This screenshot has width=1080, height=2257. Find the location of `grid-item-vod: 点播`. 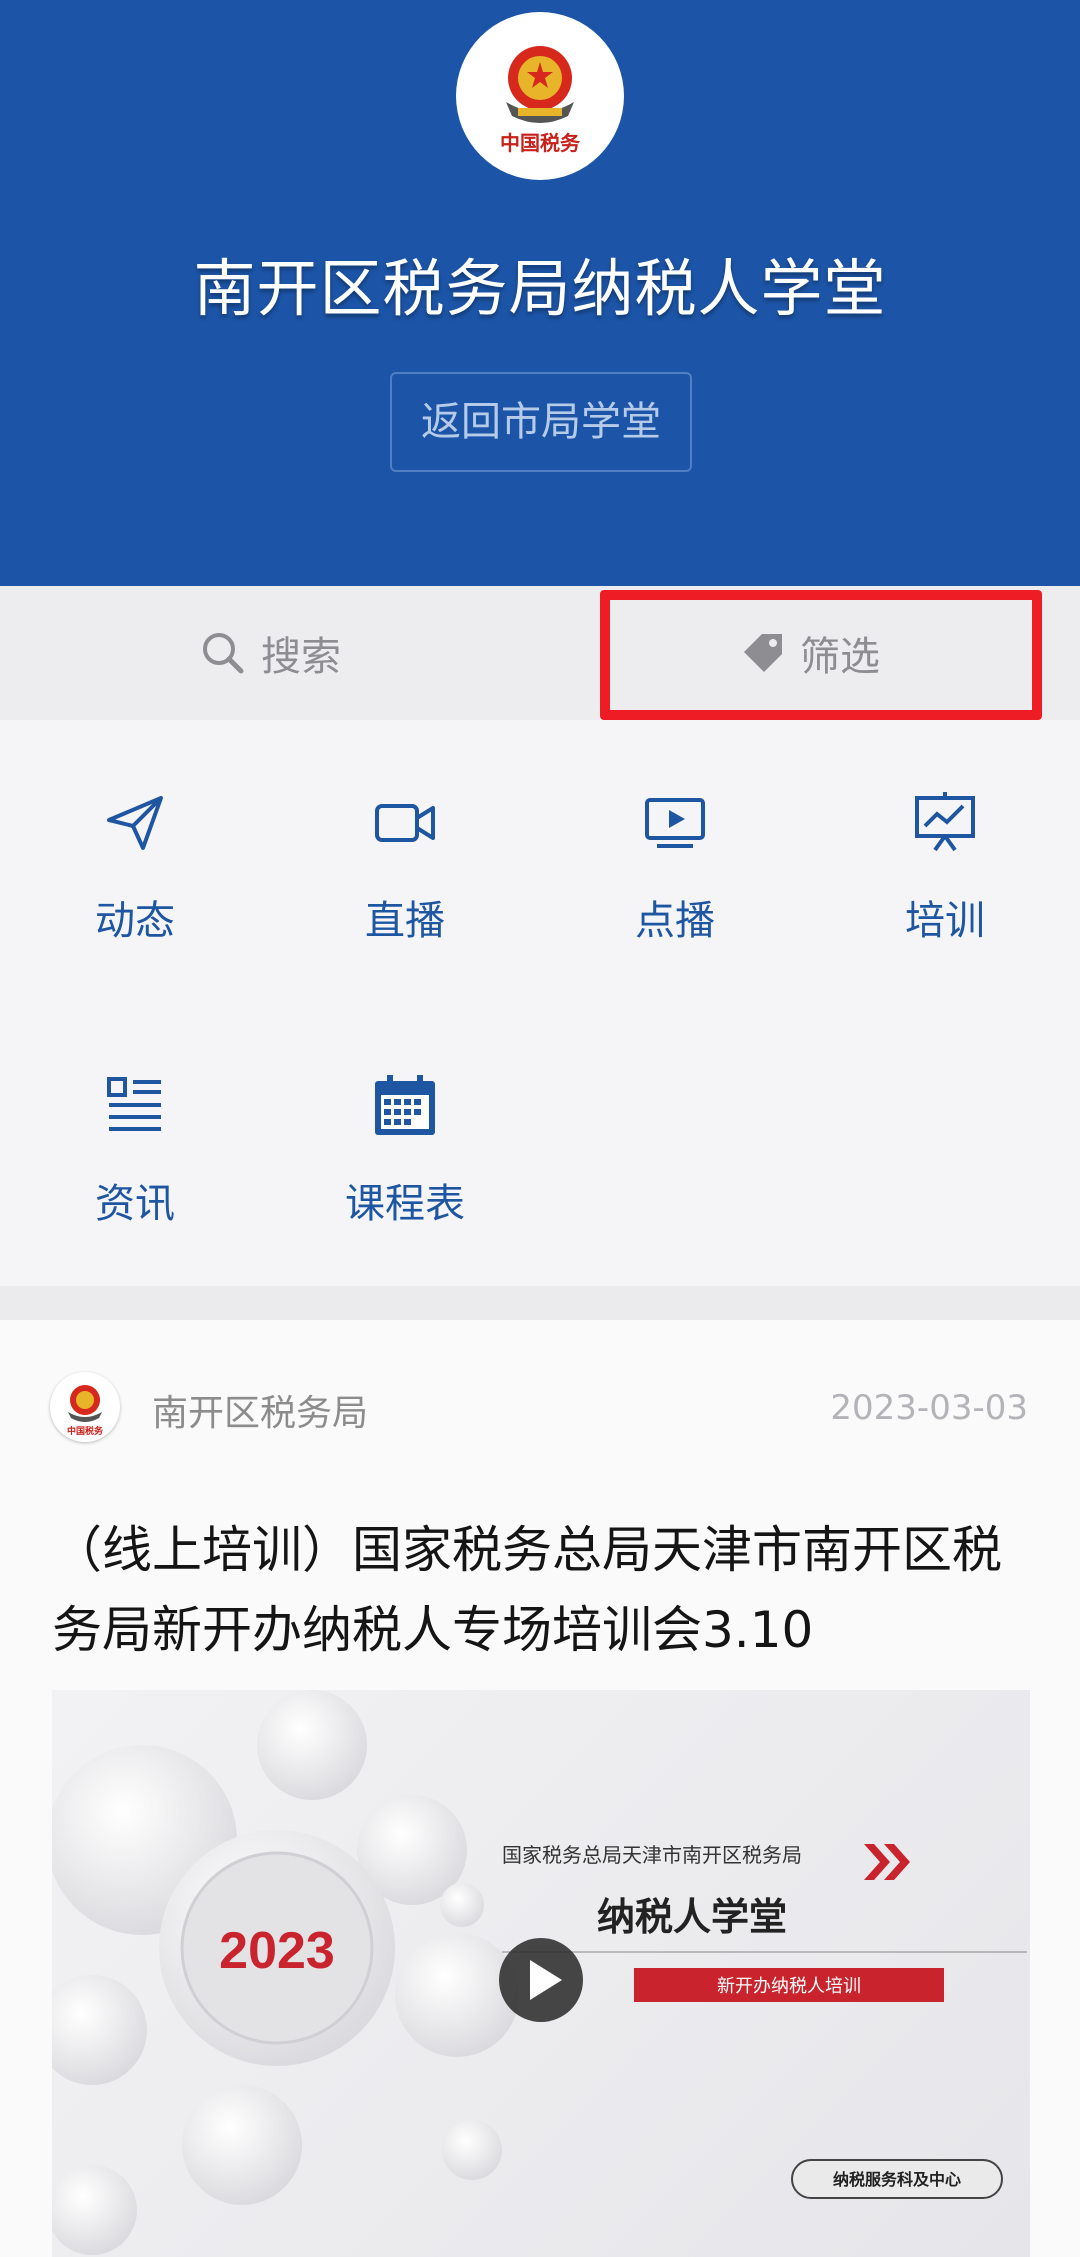

grid-item-vod: 点播 is located at coordinates (675, 832).